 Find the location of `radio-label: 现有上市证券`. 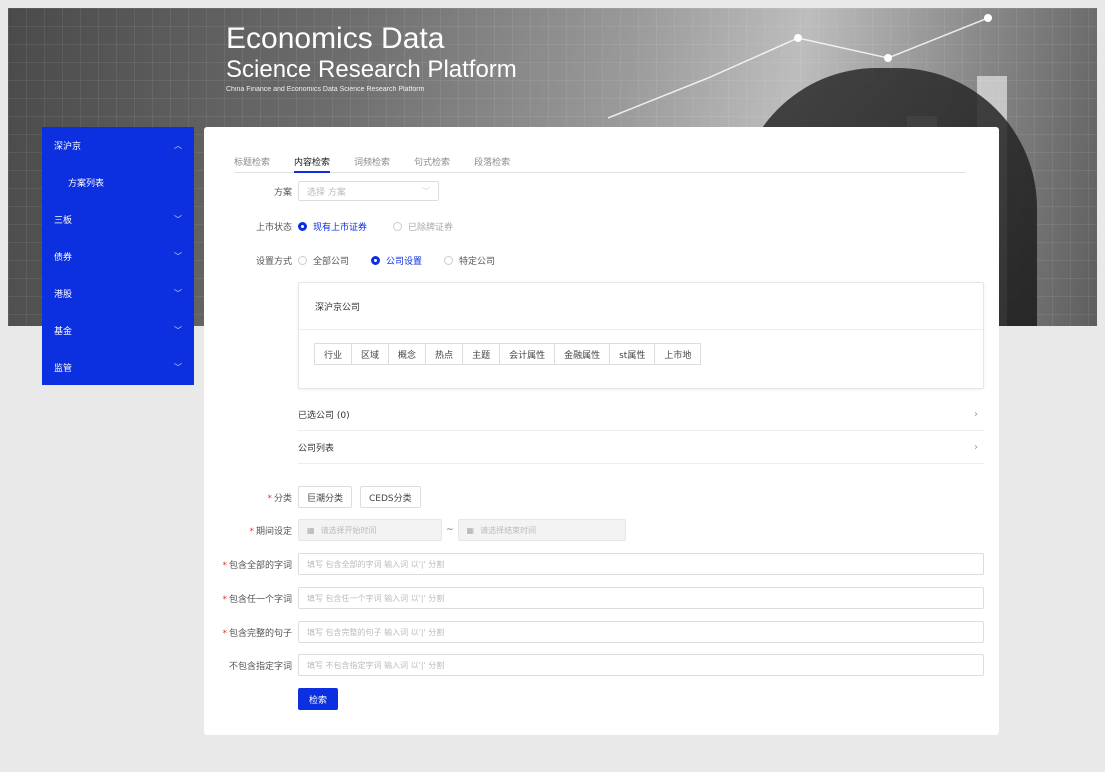

radio-label: 现有上市证券 is located at coordinates (340, 227).